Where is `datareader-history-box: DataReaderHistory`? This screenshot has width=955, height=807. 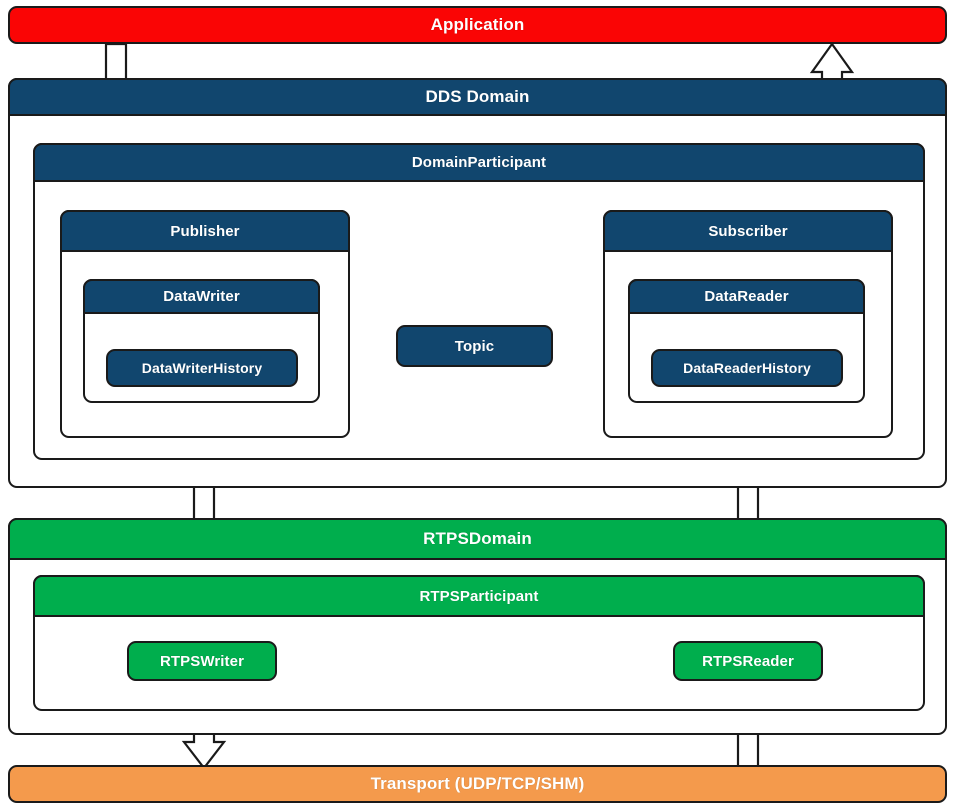 datareader-history-box: DataReaderHistory is located at coordinates (747, 368).